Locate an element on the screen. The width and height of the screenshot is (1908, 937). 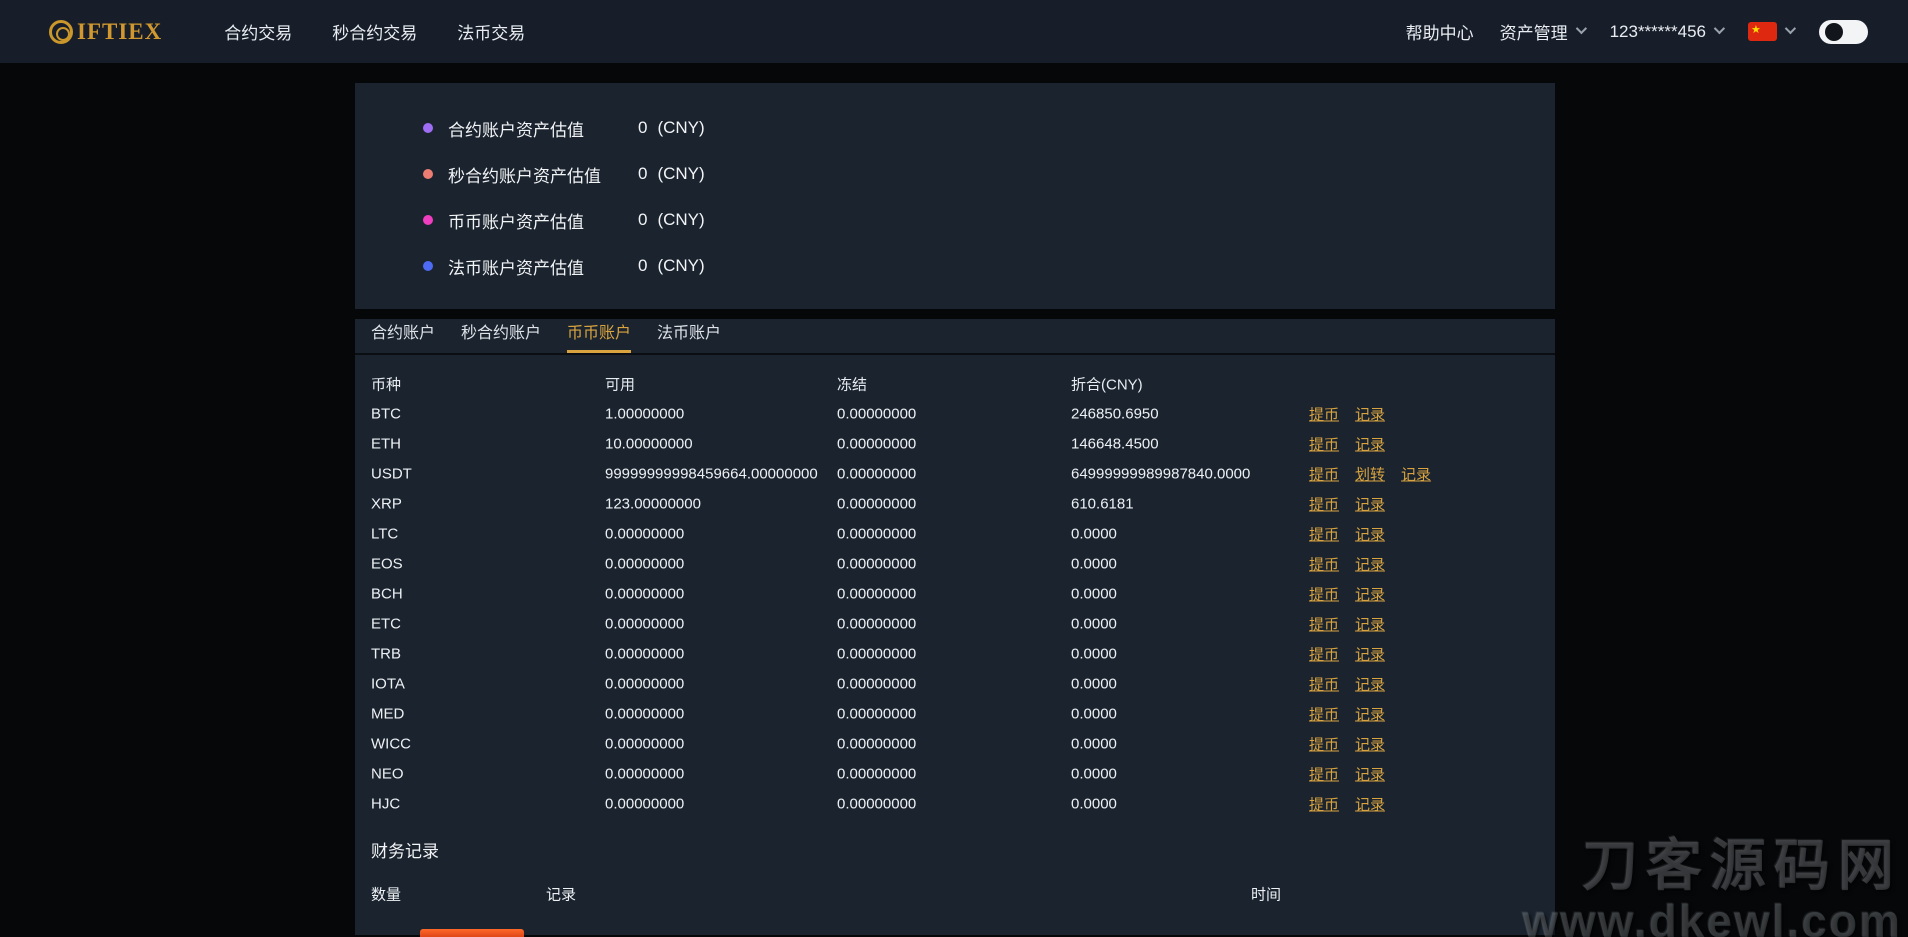
asset-management-label: 资产管理 is located at coordinates (1533, 33).